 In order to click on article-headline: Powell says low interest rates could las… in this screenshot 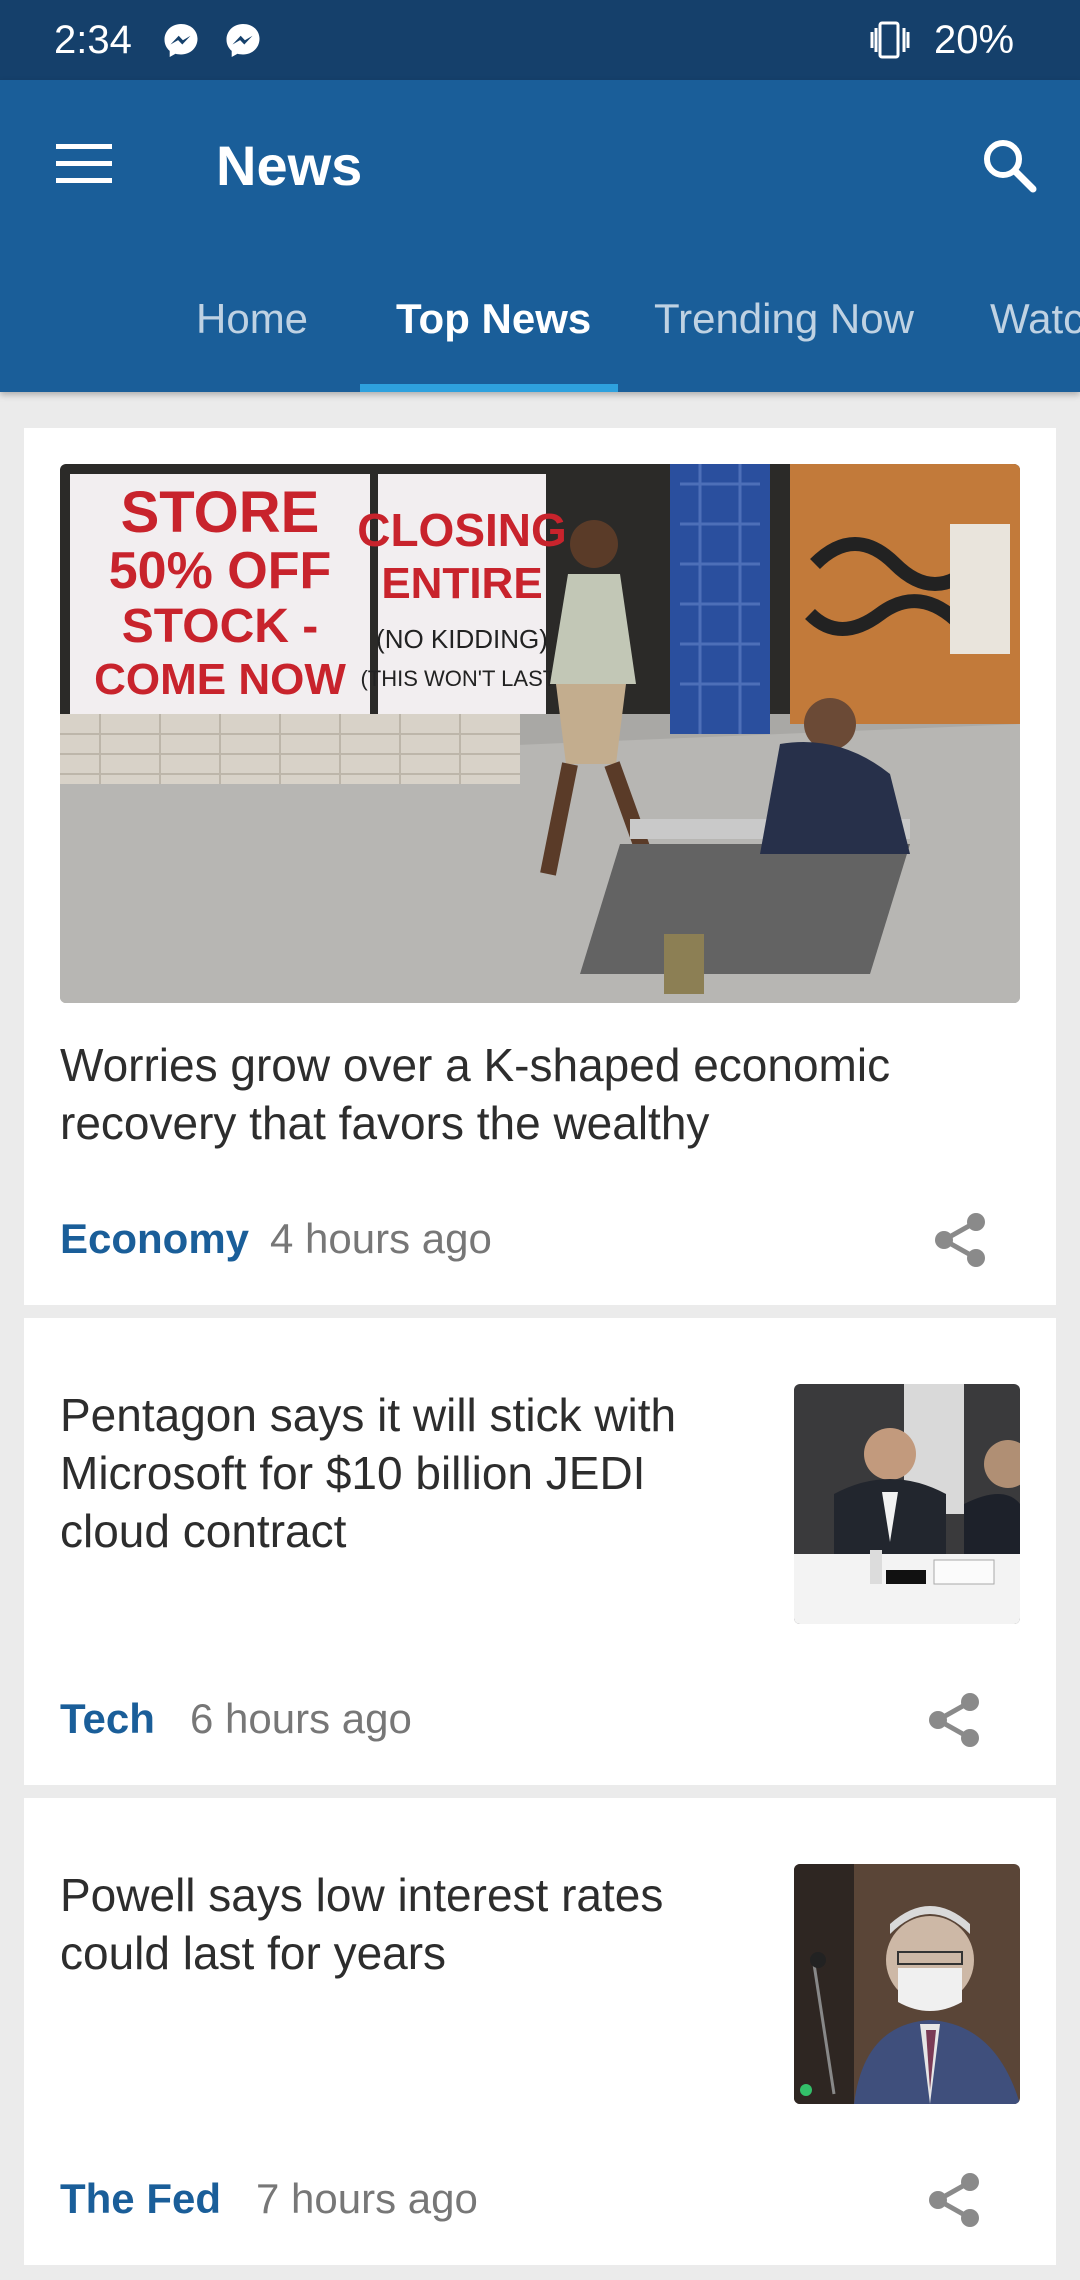, I will do `click(410, 1924)`.